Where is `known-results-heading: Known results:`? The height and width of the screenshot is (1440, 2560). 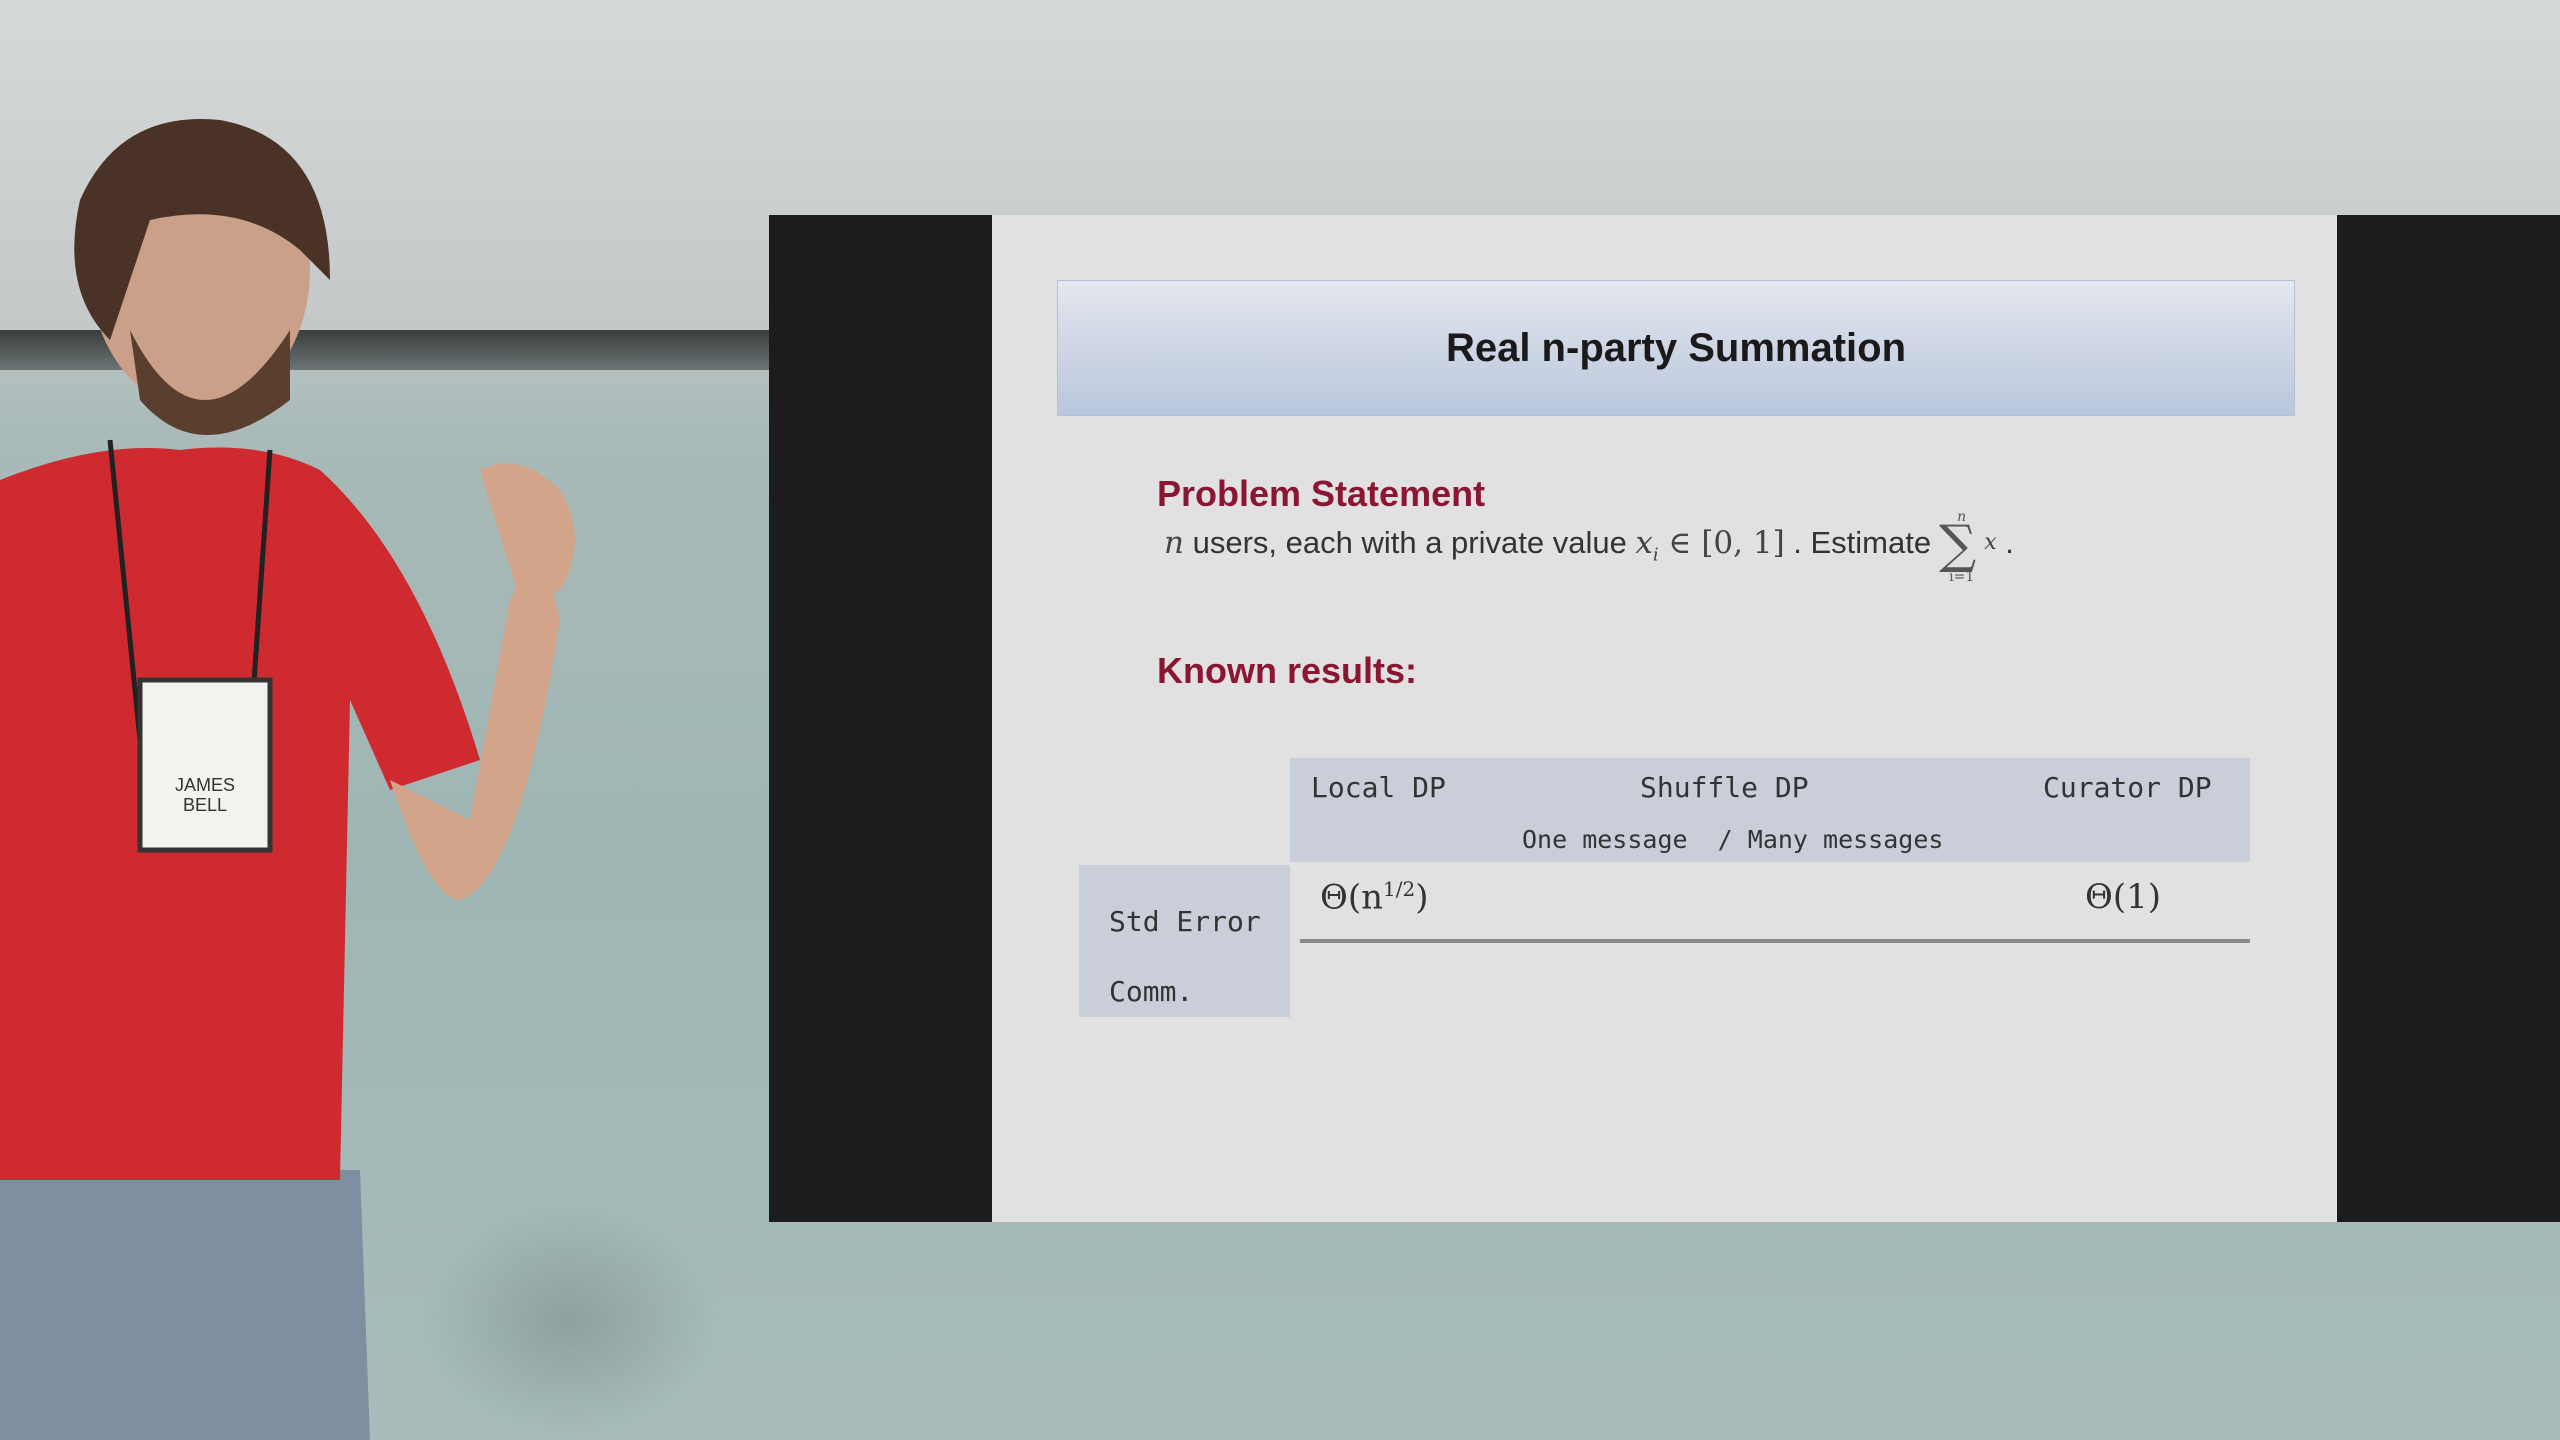 known-results-heading: Known results: is located at coordinates (1287, 670).